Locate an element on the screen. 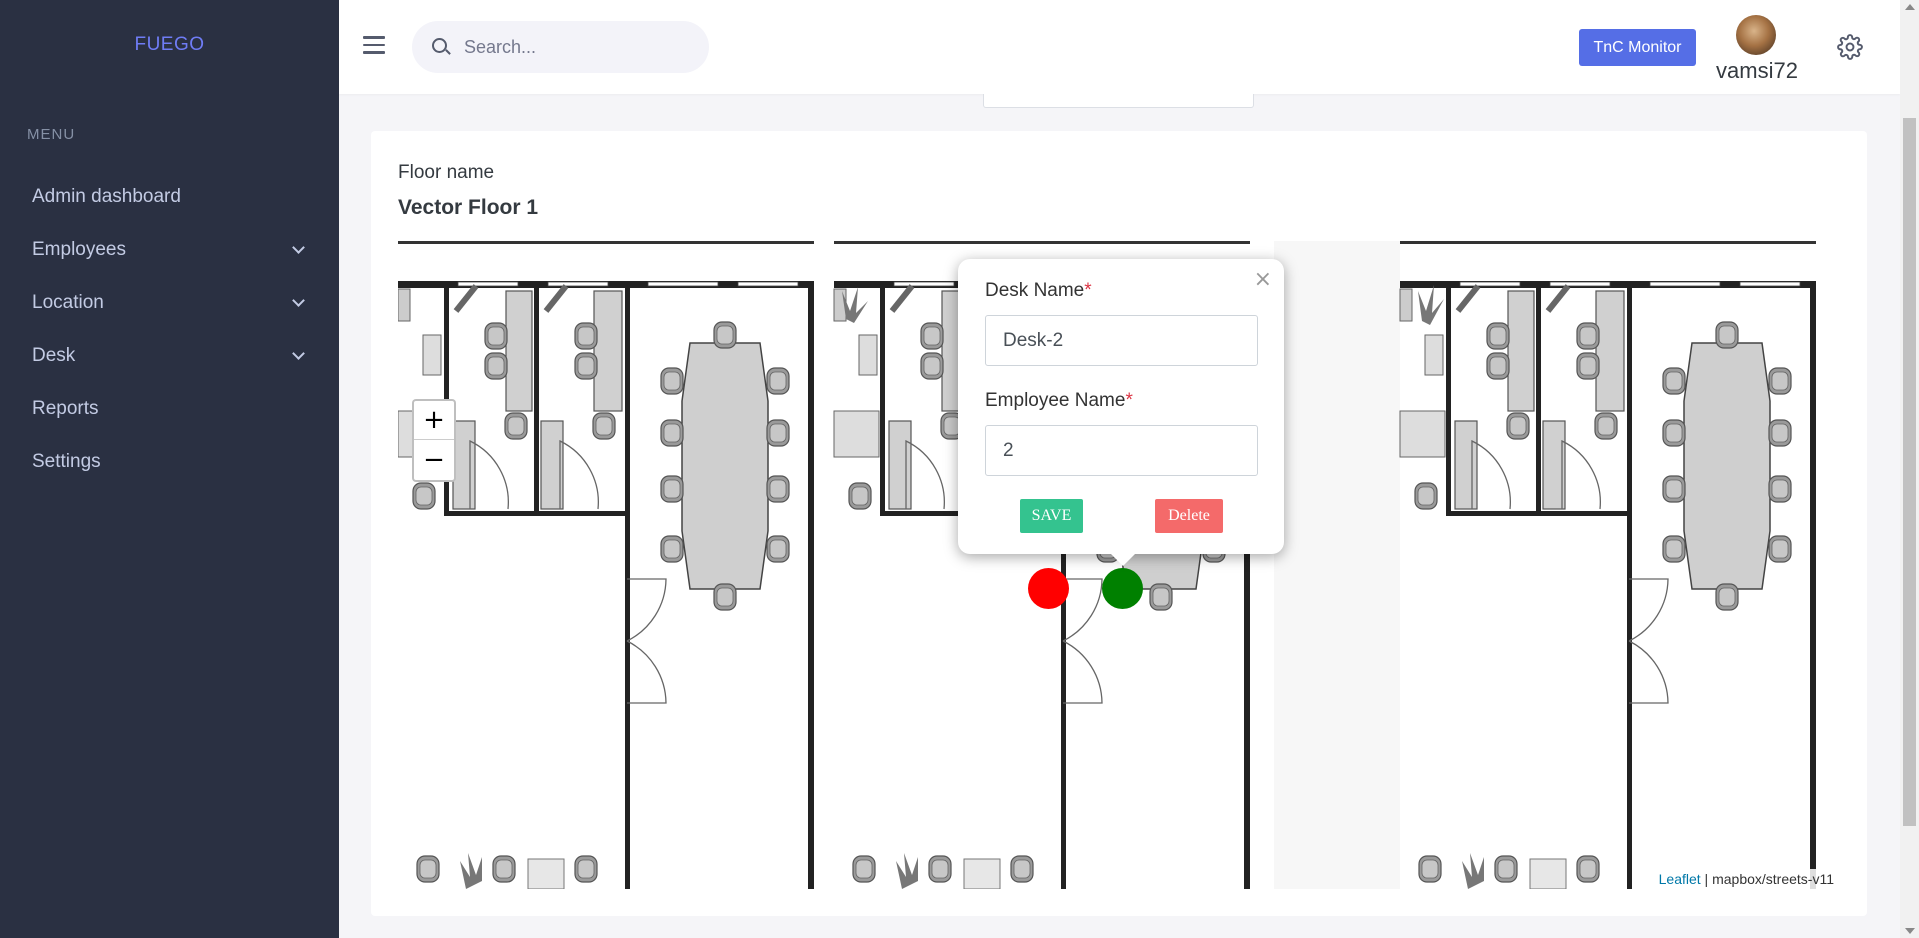 The image size is (1919, 938). sidebar-item-label: Employees is located at coordinates (79, 249).